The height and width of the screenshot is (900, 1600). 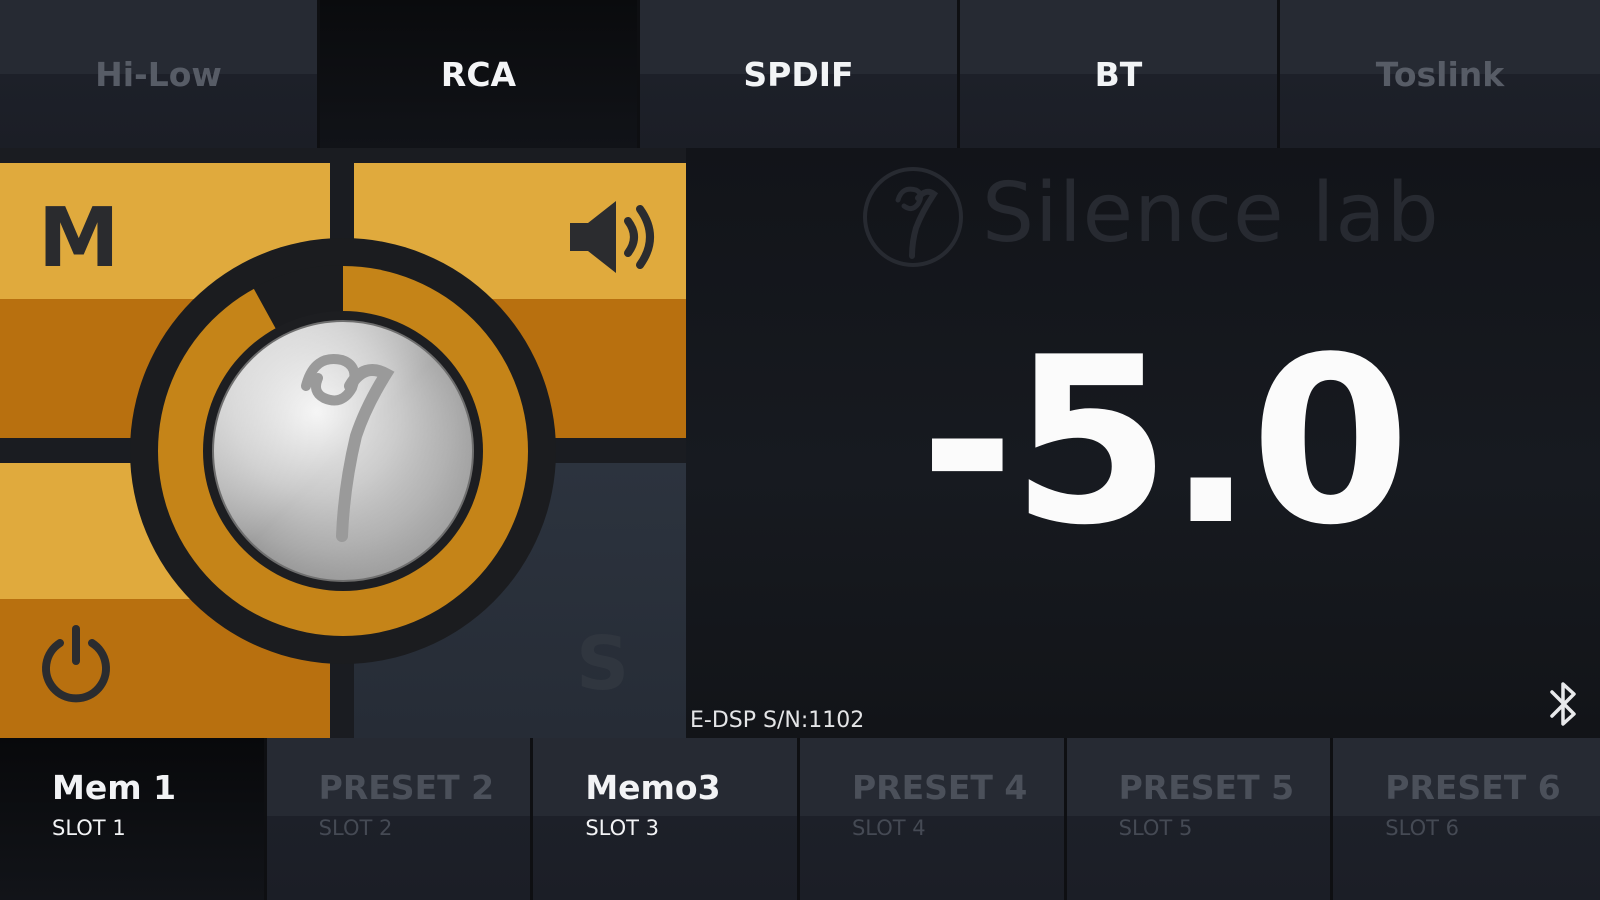 I want to click on preset-slot-5: PRESET 5 SLOT 5, so click(x=1200, y=819).